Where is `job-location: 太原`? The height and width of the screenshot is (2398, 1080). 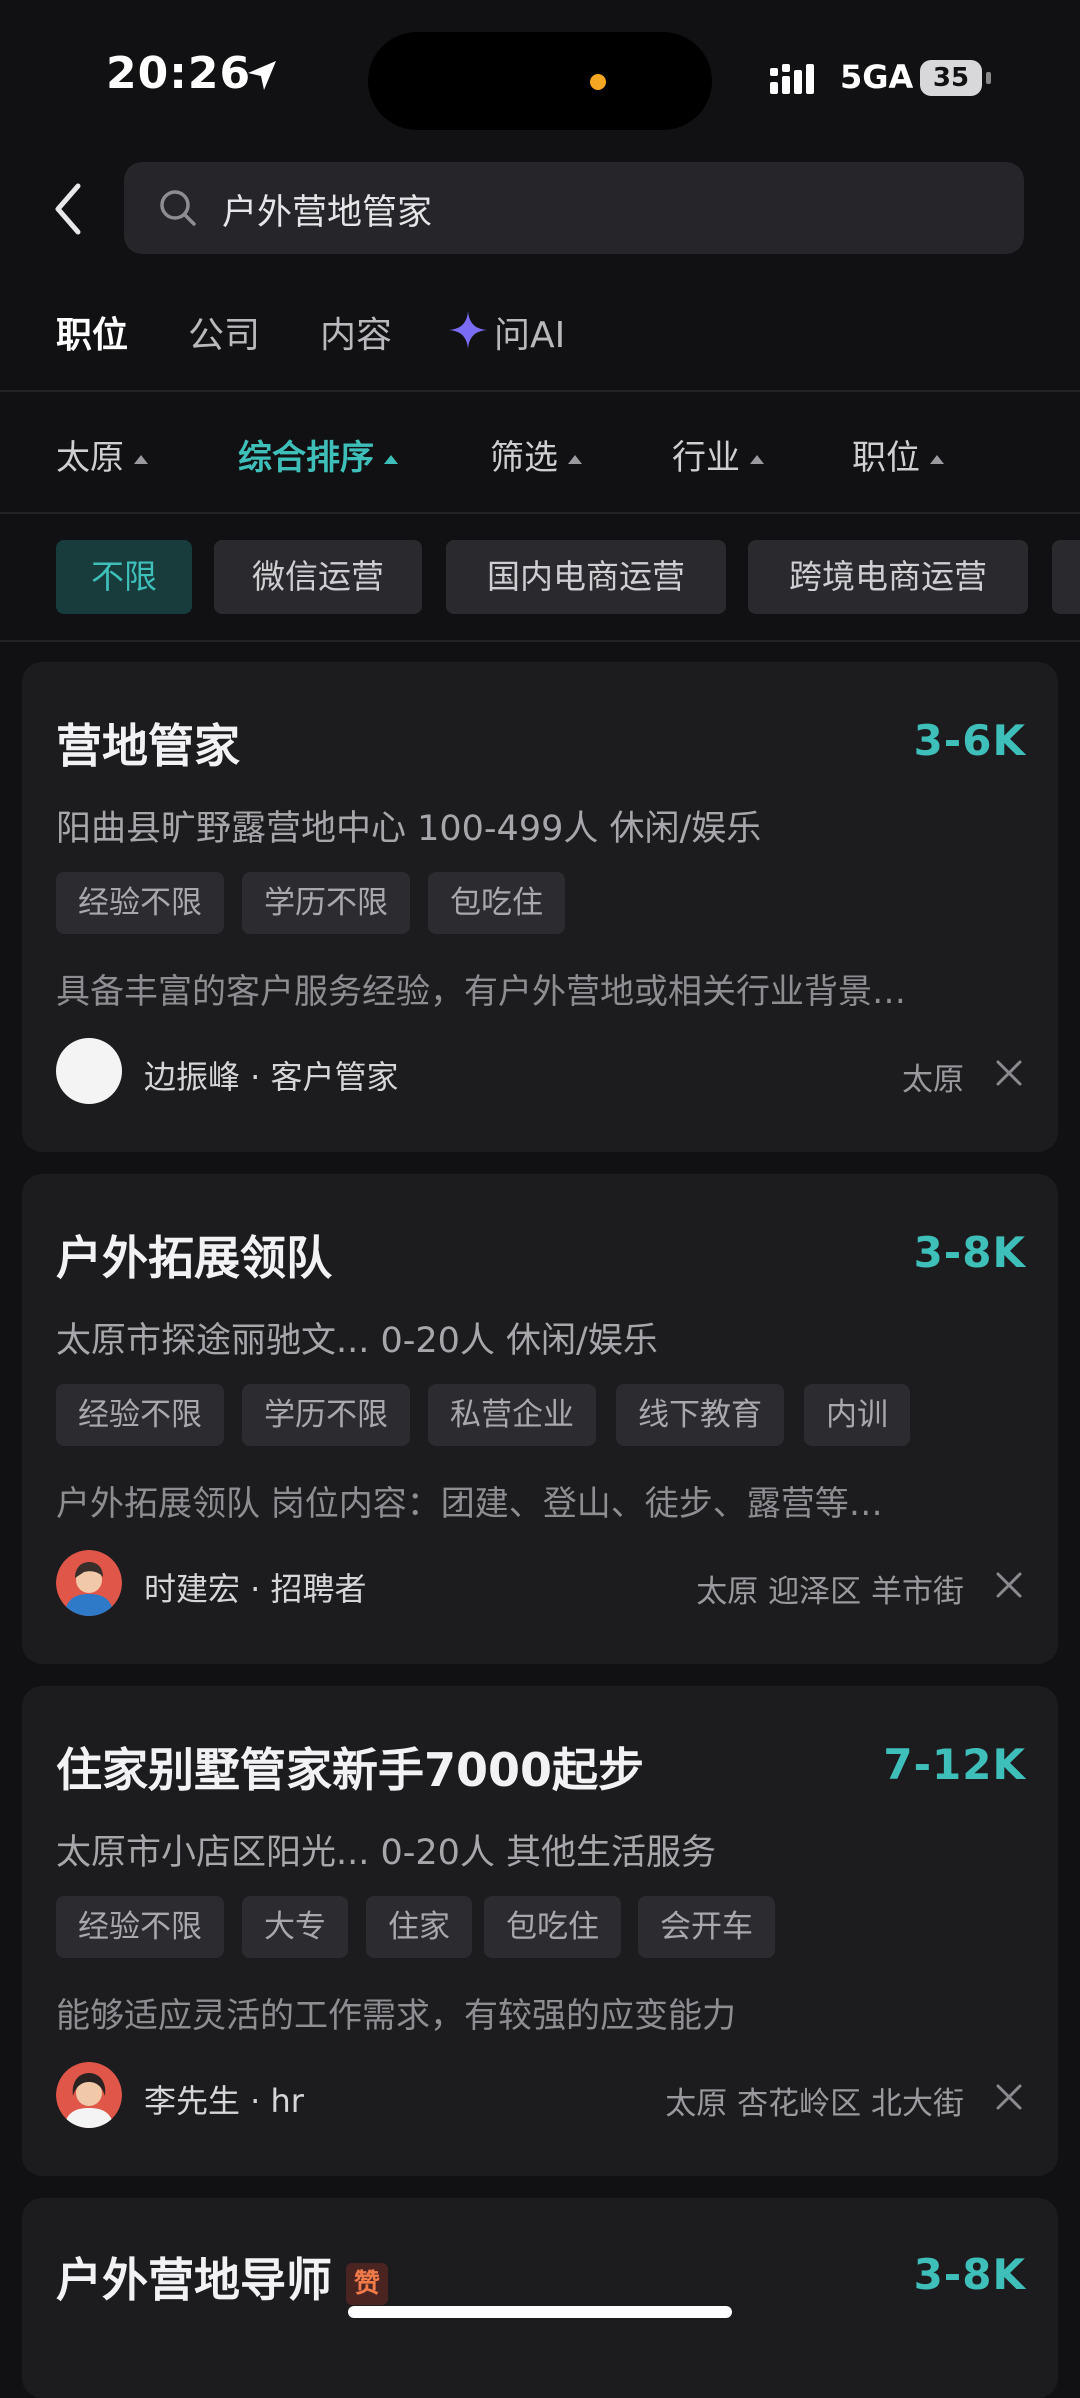
job-location: 太原 is located at coordinates (933, 1080).